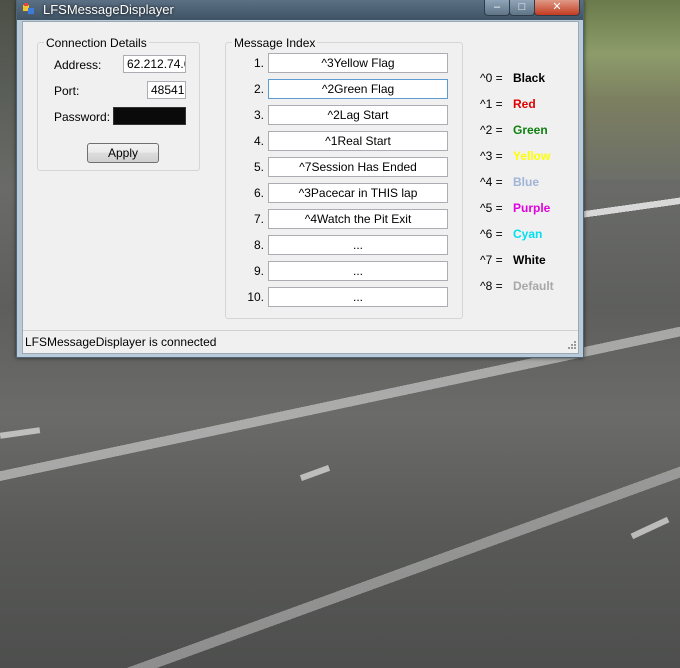 This screenshot has height=668, width=680. I want to click on app-icon, so click(29, 9).